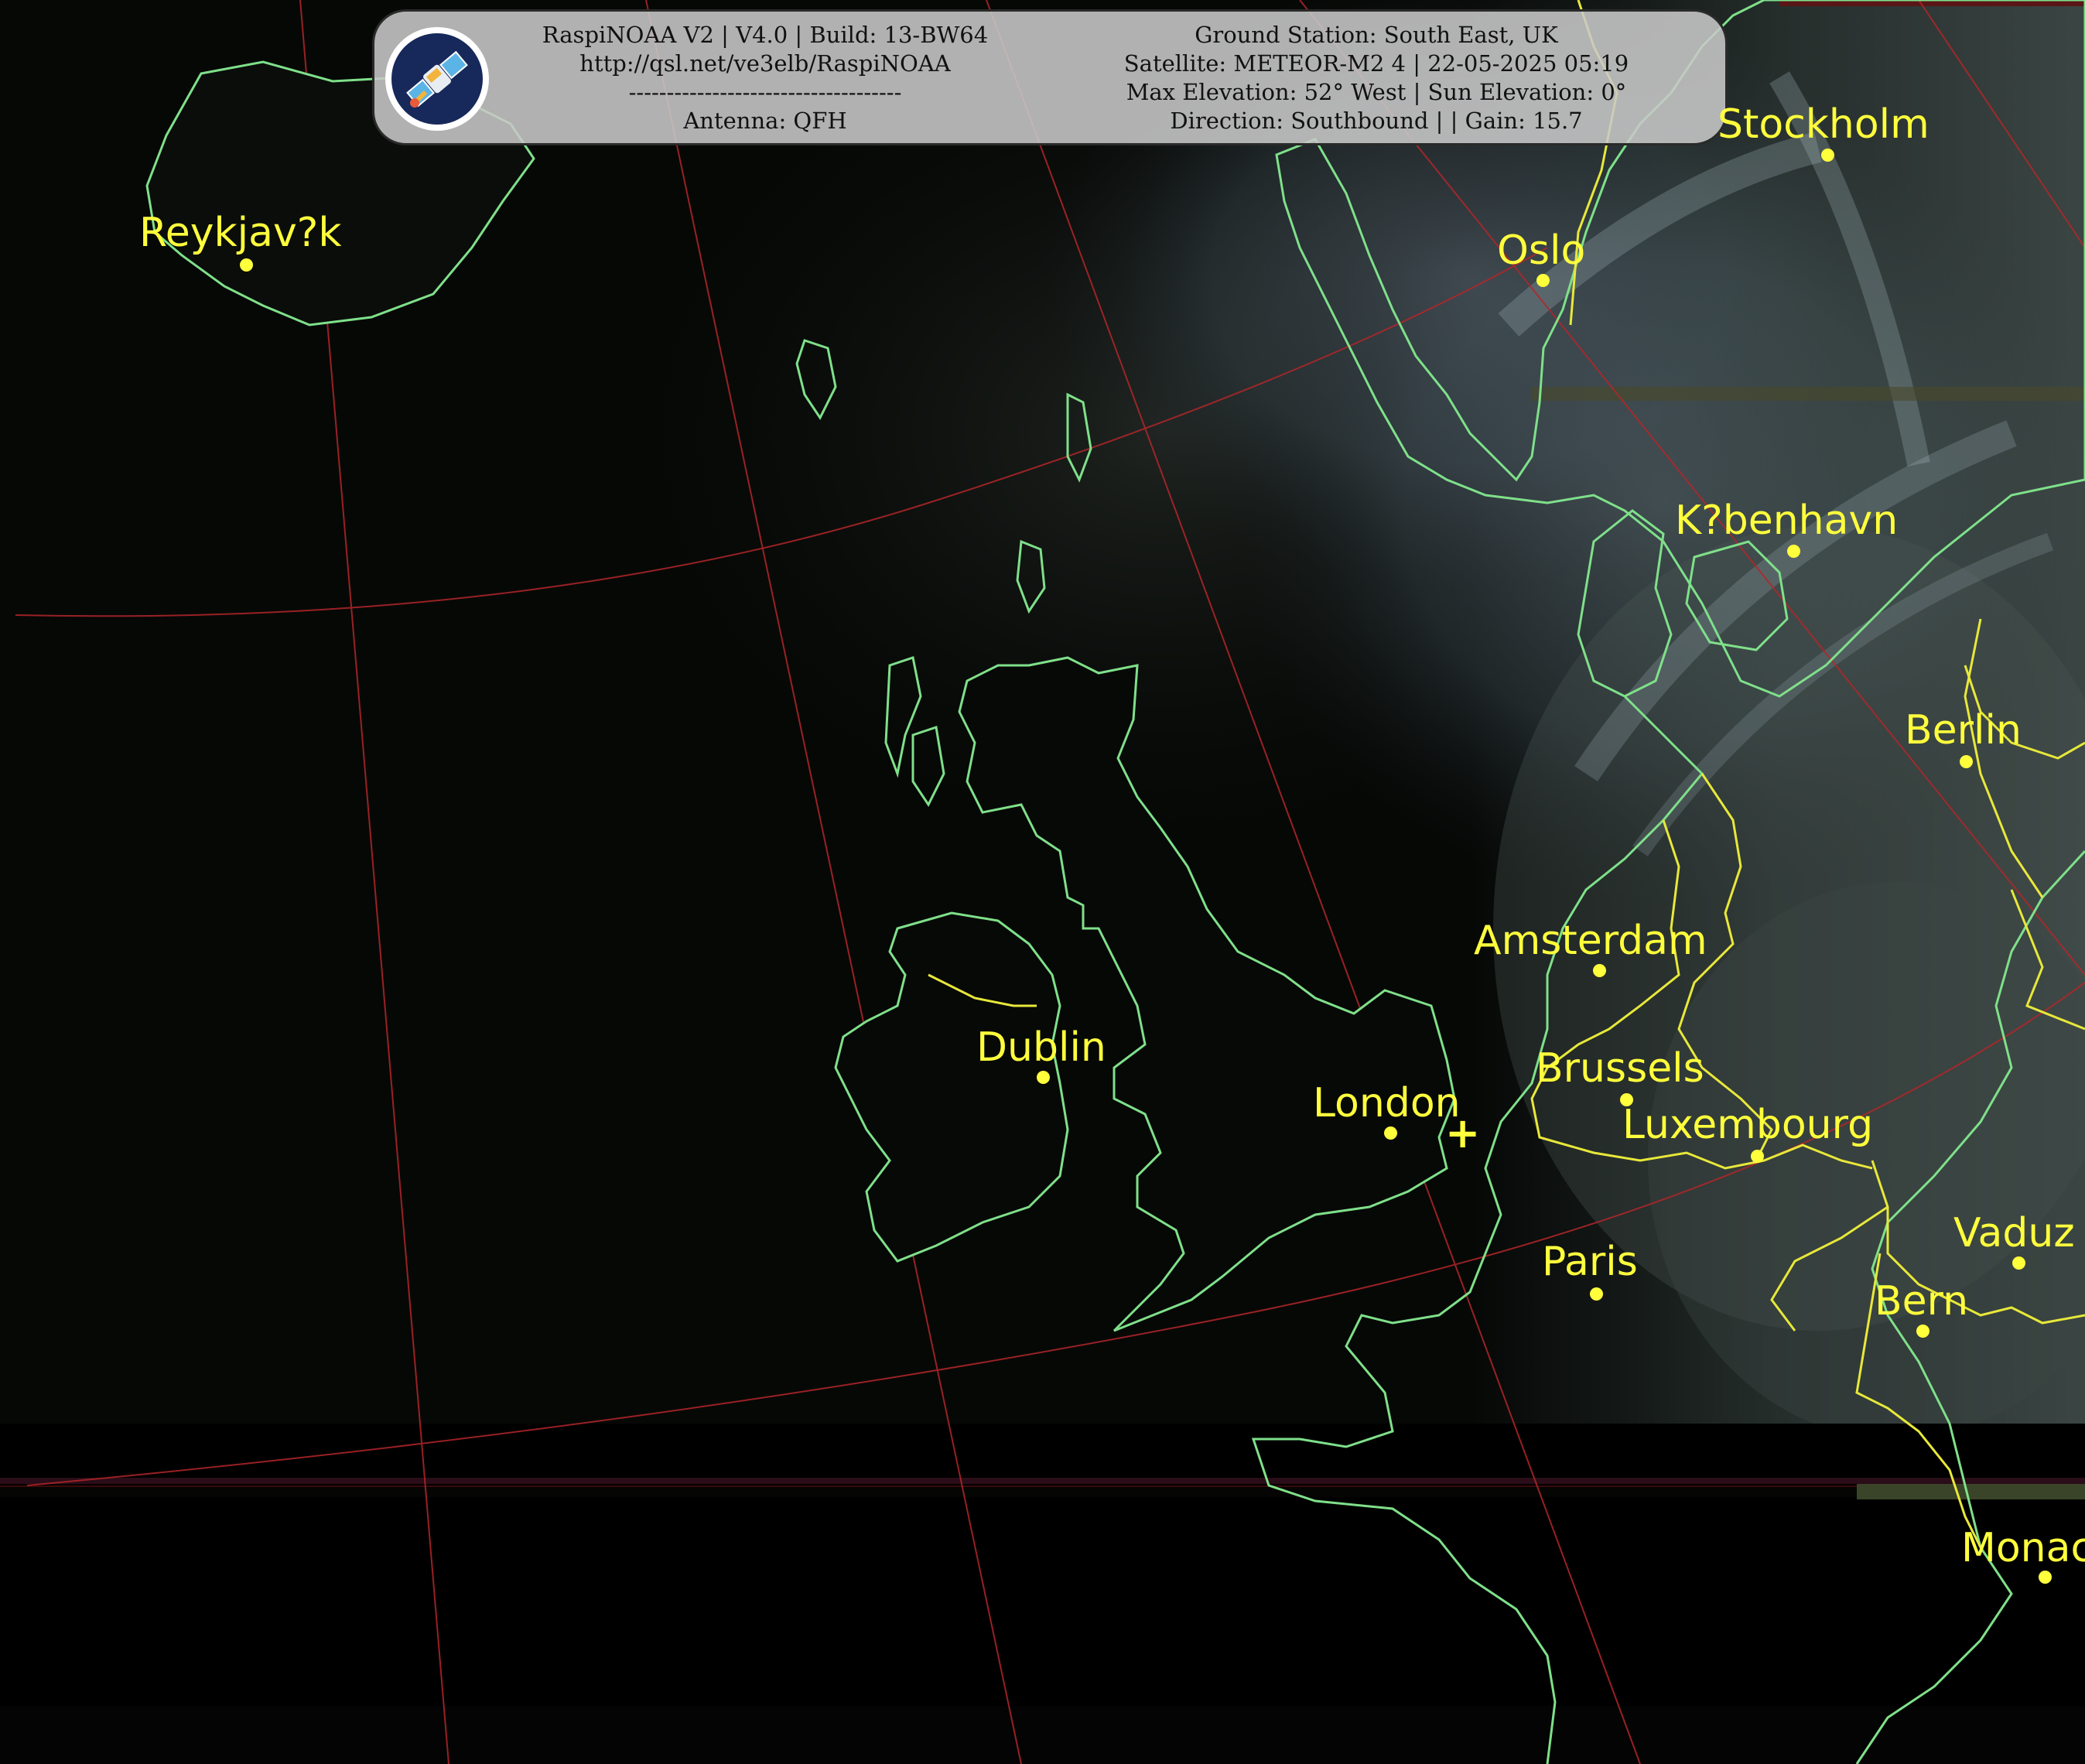  What do you see at coordinates (437, 79) in the screenshot?
I see `satellite-logo-icon` at bounding box center [437, 79].